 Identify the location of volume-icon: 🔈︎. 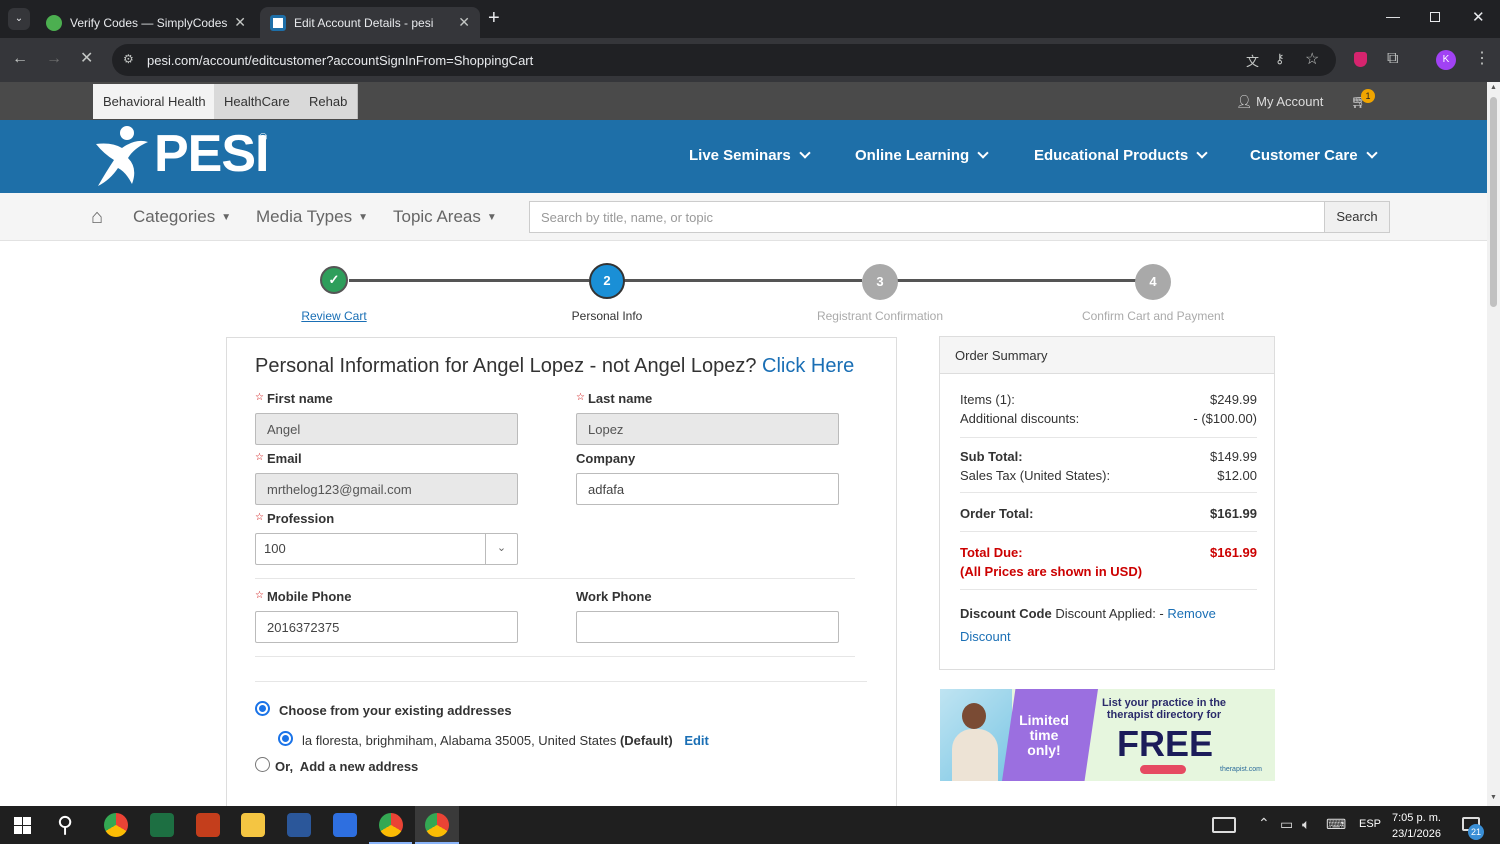
(1306, 824).